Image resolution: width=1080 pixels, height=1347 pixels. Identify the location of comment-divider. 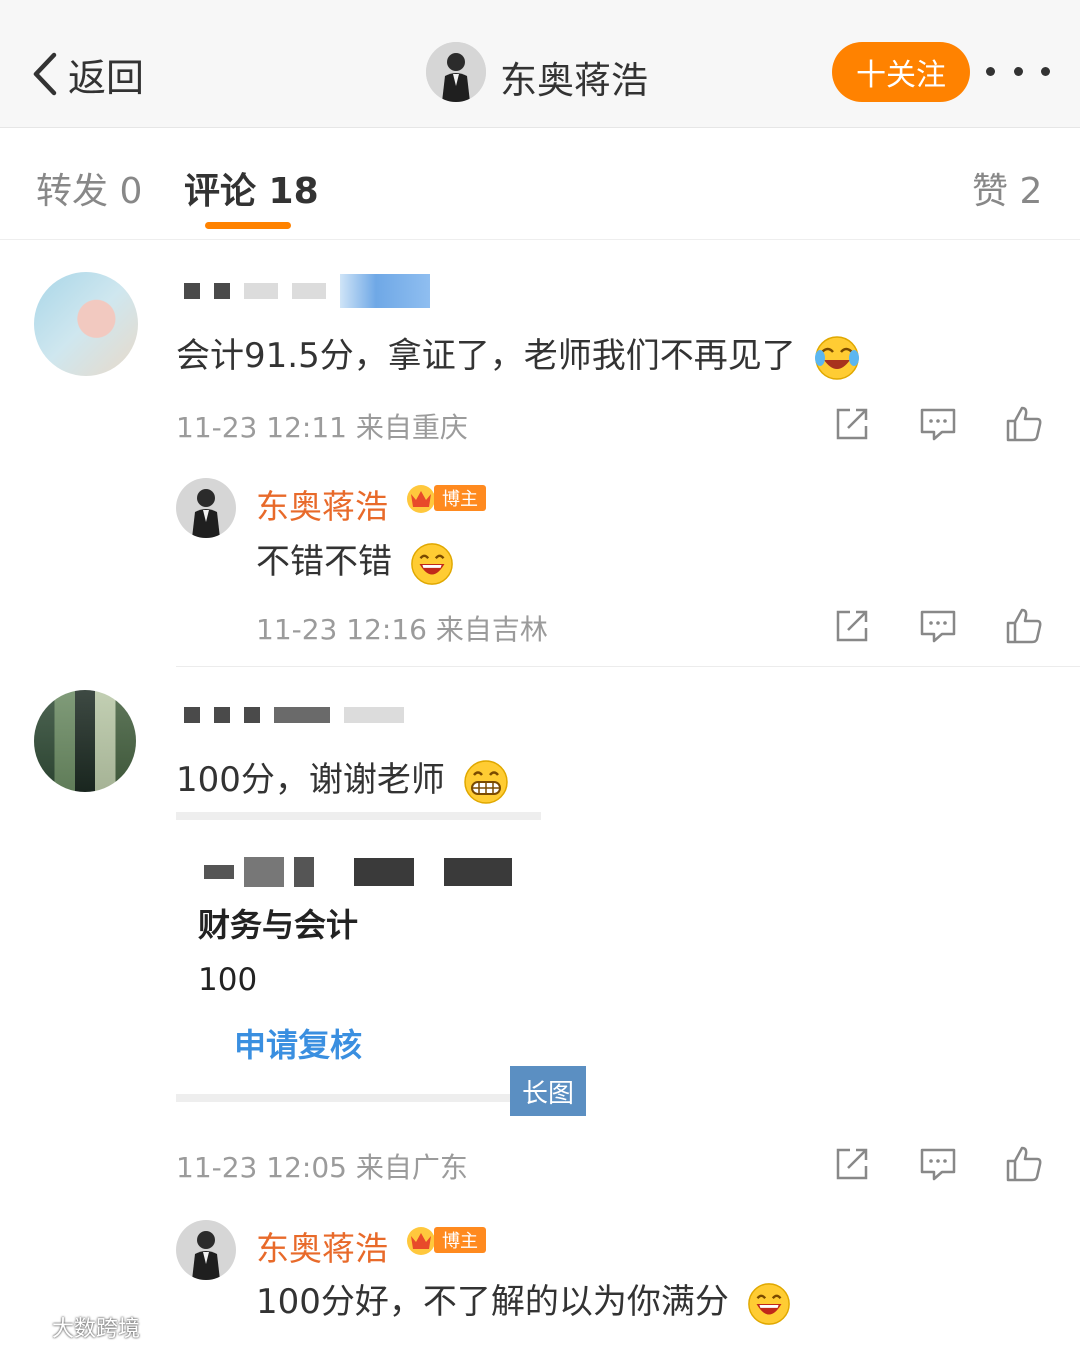
(628, 666).